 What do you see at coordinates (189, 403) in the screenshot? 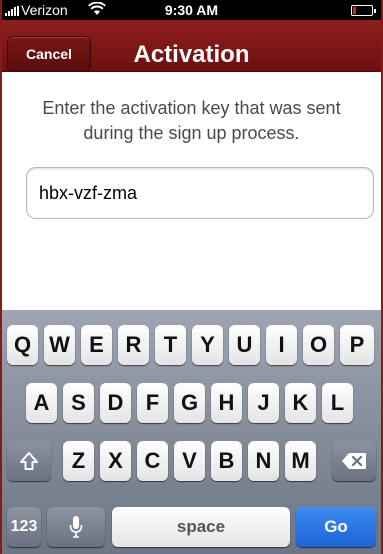
I see `key-g: G` at bounding box center [189, 403].